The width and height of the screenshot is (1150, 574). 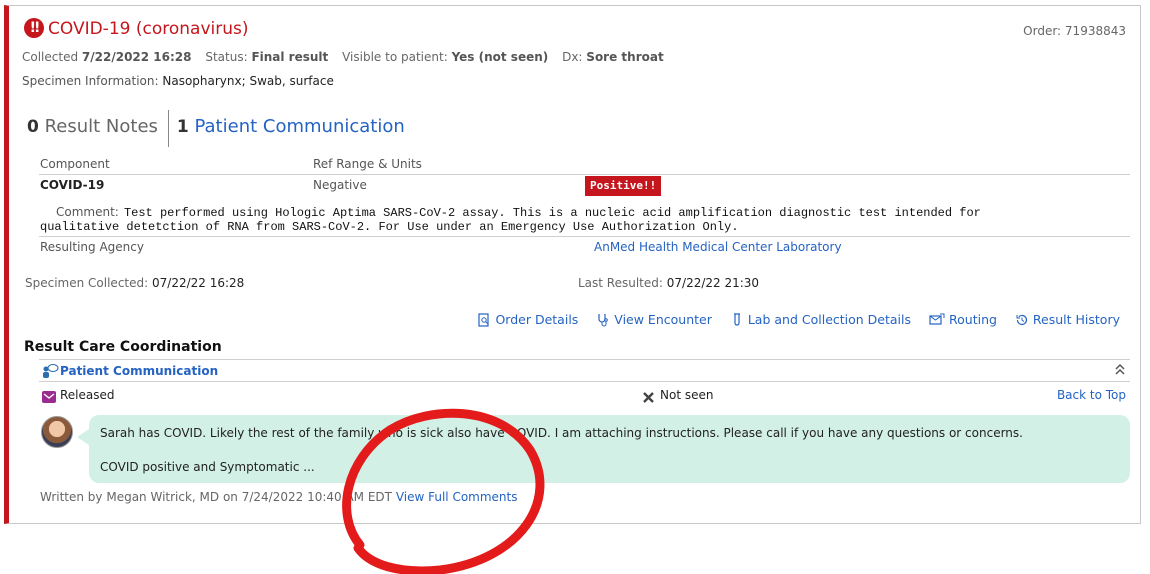 I want to click on action-label: Routing, so click(x=973, y=319).